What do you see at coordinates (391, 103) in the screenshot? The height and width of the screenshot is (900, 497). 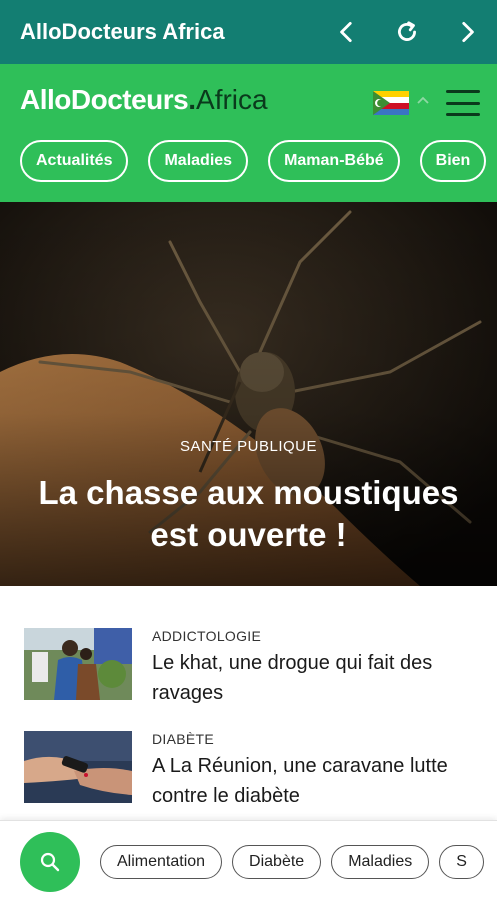 I see `comoros-flag-icon` at bounding box center [391, 103].